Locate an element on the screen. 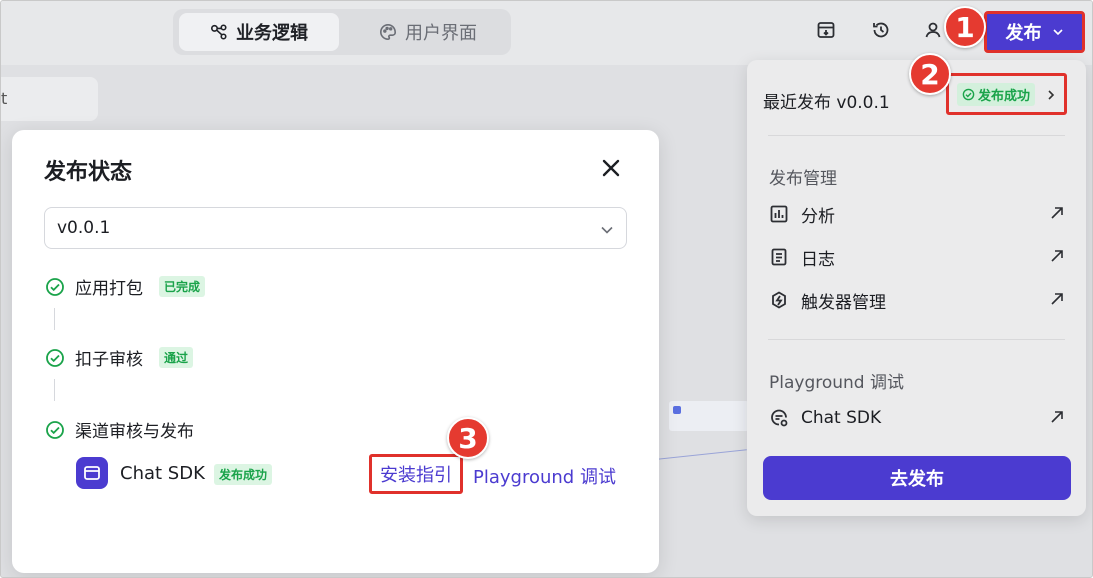  chat-sdk-icon is located at coordinates (779, 418).